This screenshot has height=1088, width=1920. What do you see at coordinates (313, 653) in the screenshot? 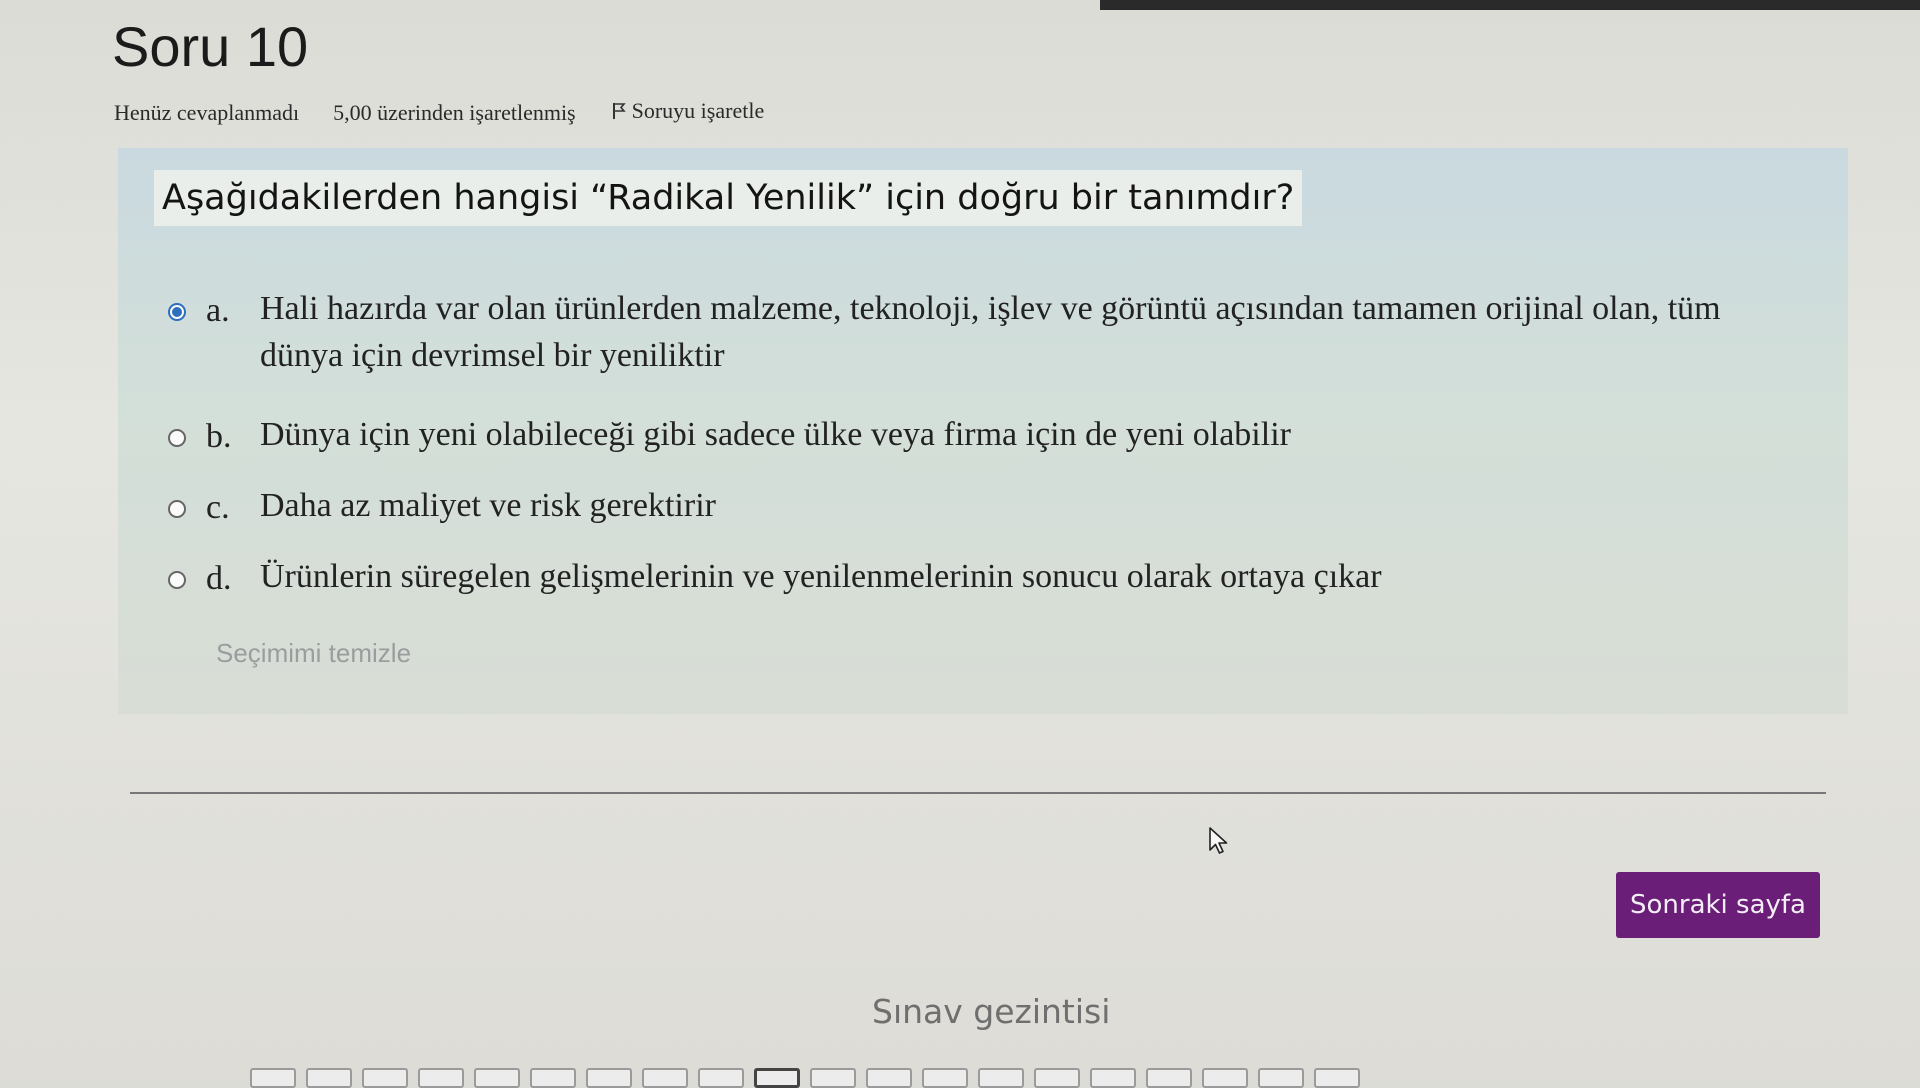
I see `clear-choice-link: Seçimimi temizle` at bounding box center [313, 653].